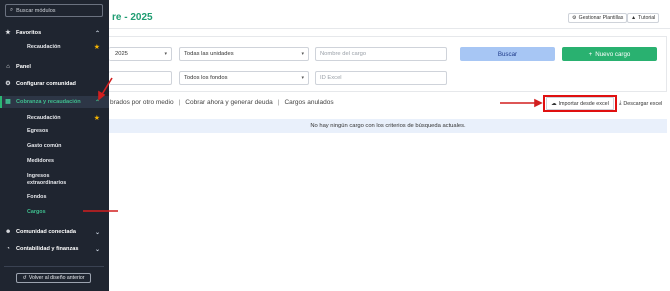  I want to click on arrow-to-cobranza, so click(105, 89).